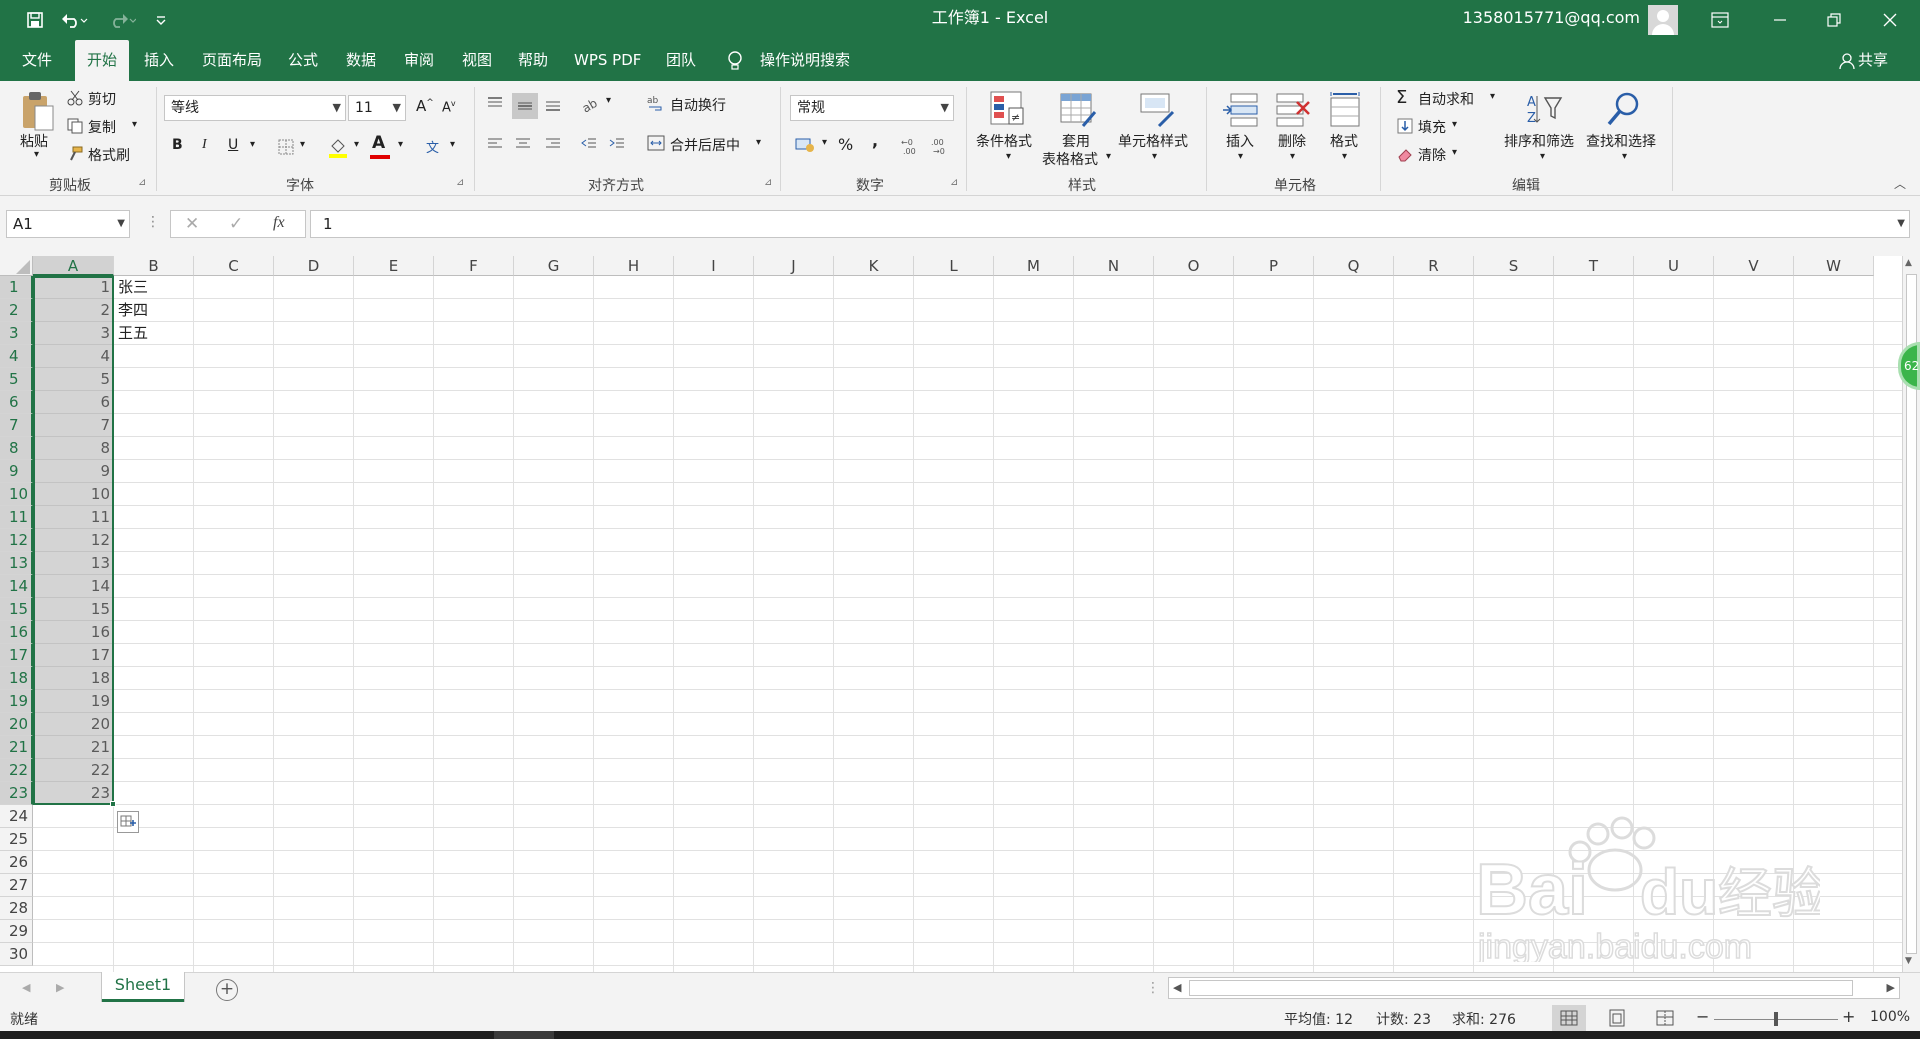  What do you see at coordinates (102, 127) in the screenshot?
I see `copy-button: 复制` at bounding box center [102, 127].